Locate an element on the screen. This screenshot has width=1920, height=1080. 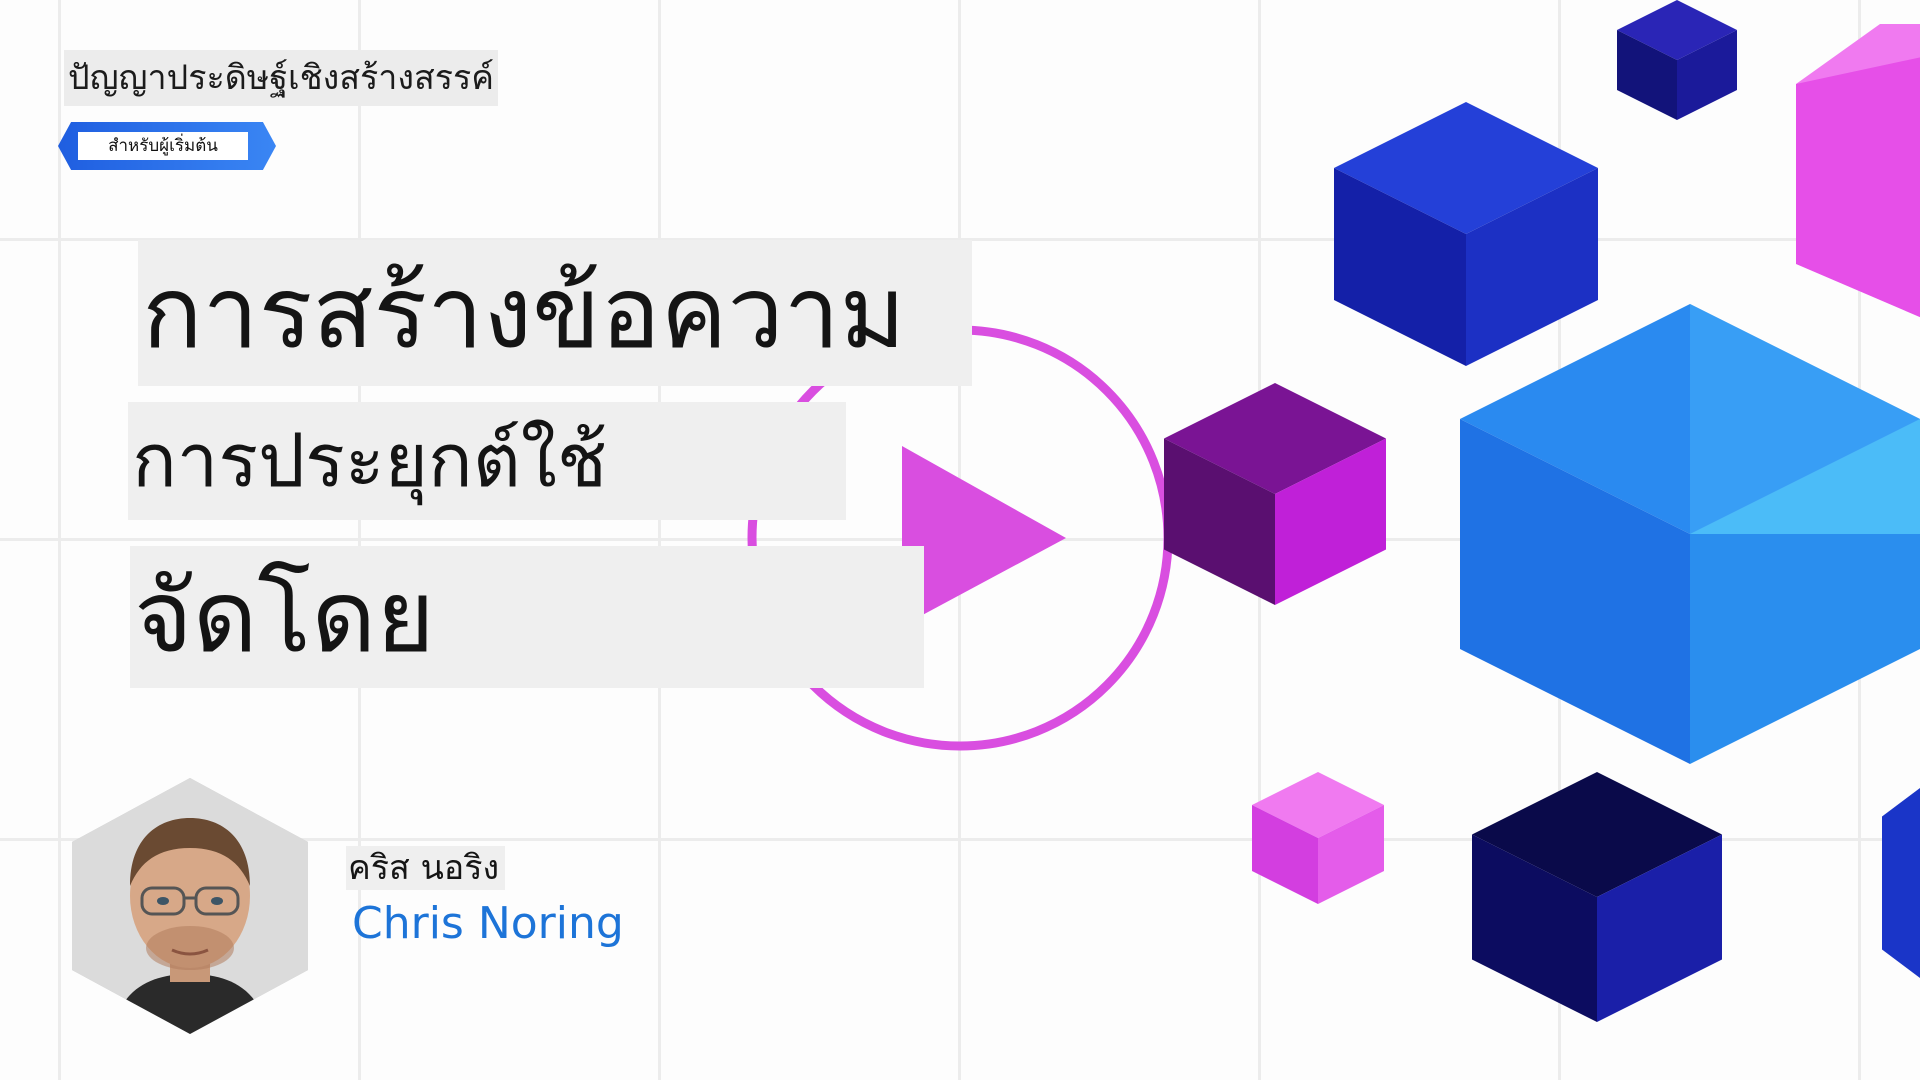
cube-purple is located at coordinates (1275, 494).